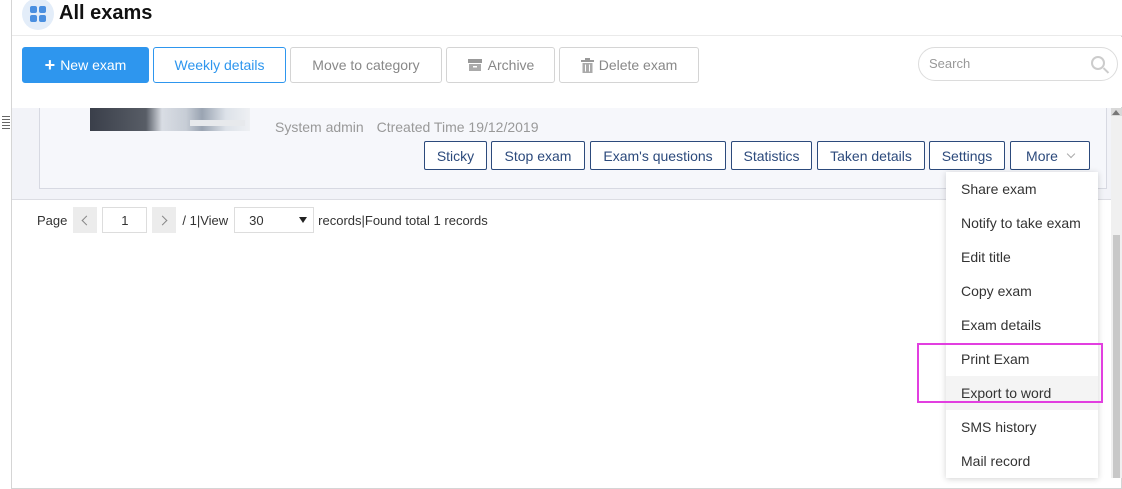 The width and height of the screenshot is (1122, 489). Describe the element at coordinates (52, 220) in the screenshot. I see `page-label: Page` at that location.